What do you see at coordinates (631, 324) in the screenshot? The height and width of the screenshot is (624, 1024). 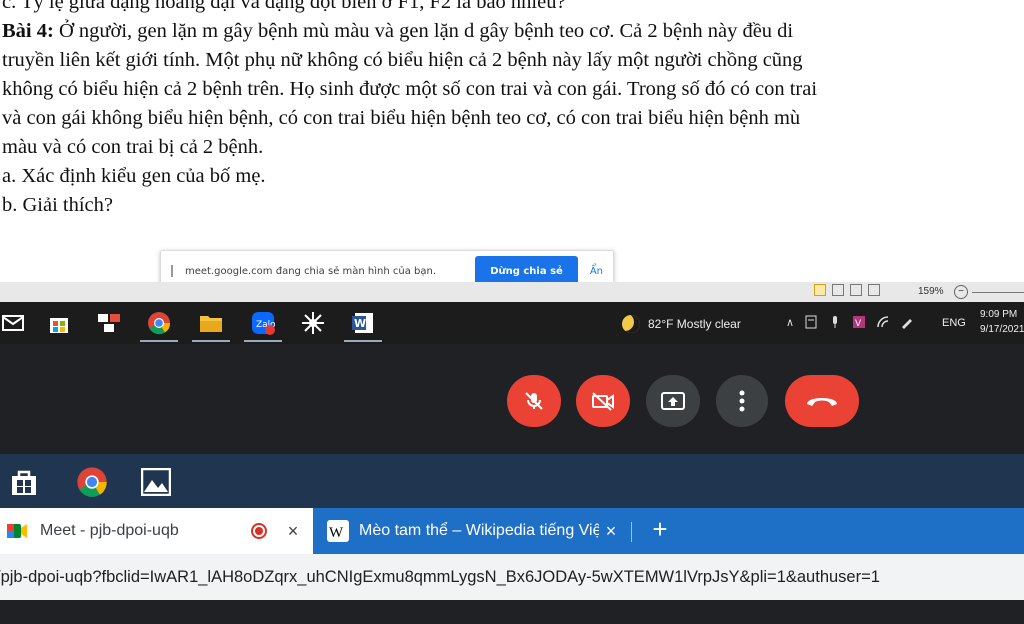 I see `moon-icon` at bounding box center [631, 324].